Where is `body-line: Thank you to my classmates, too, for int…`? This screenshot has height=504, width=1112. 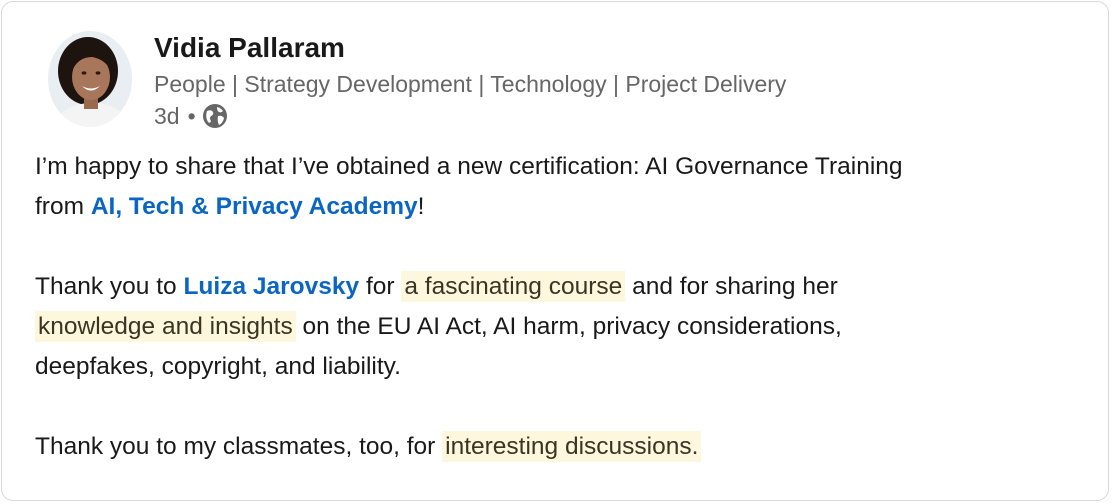 body-line: Thank you to my classmates, too, for int… is located at coordinates (565, 447).